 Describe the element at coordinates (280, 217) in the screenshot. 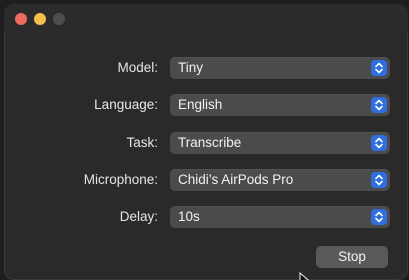

I see `delay-select: 10s` at that location.